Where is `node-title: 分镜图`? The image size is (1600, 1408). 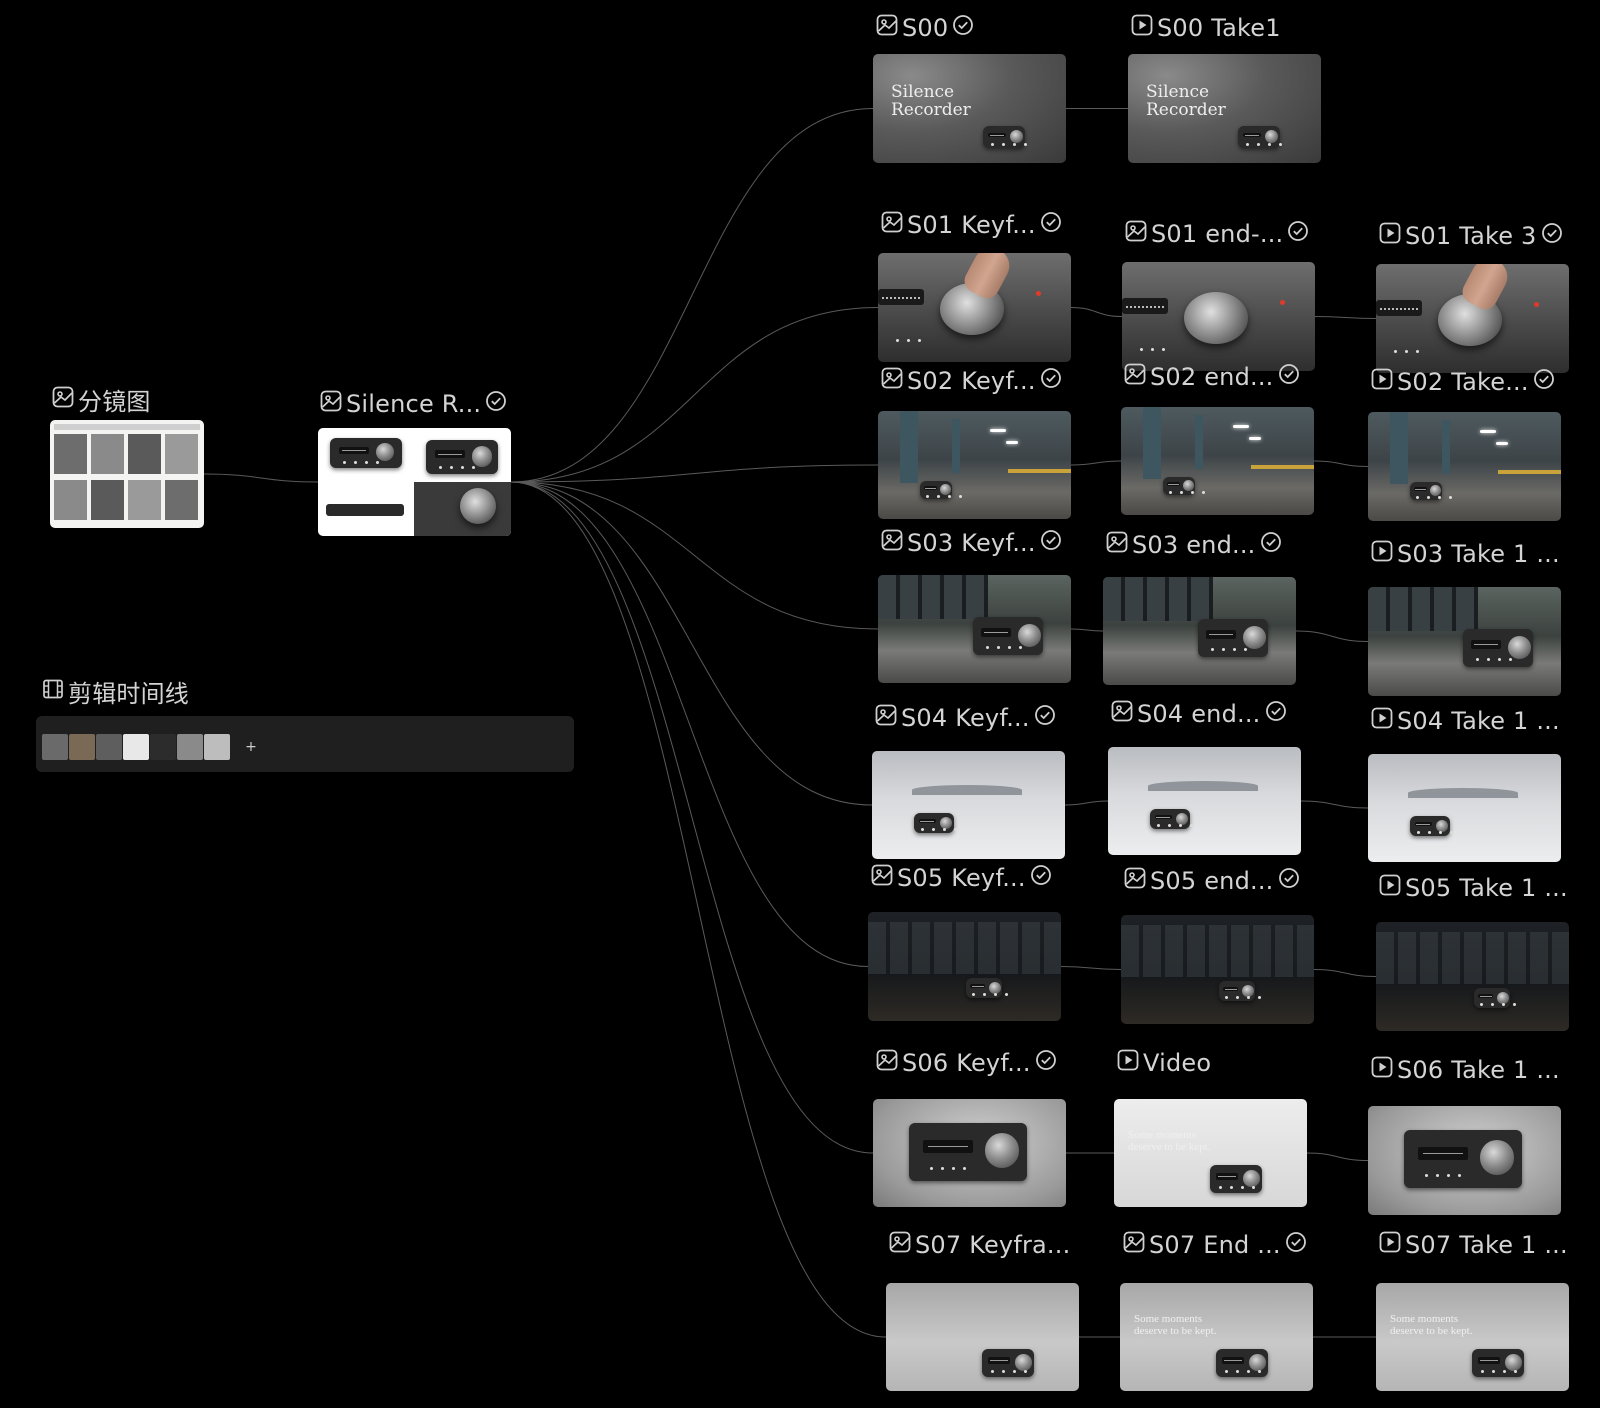 node-title: 分镜图 is located at coordinates (101, 399).